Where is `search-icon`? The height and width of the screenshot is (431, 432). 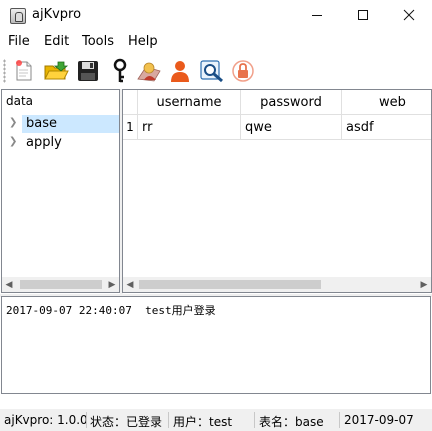 search-icon is located at coordinates (211, 71).